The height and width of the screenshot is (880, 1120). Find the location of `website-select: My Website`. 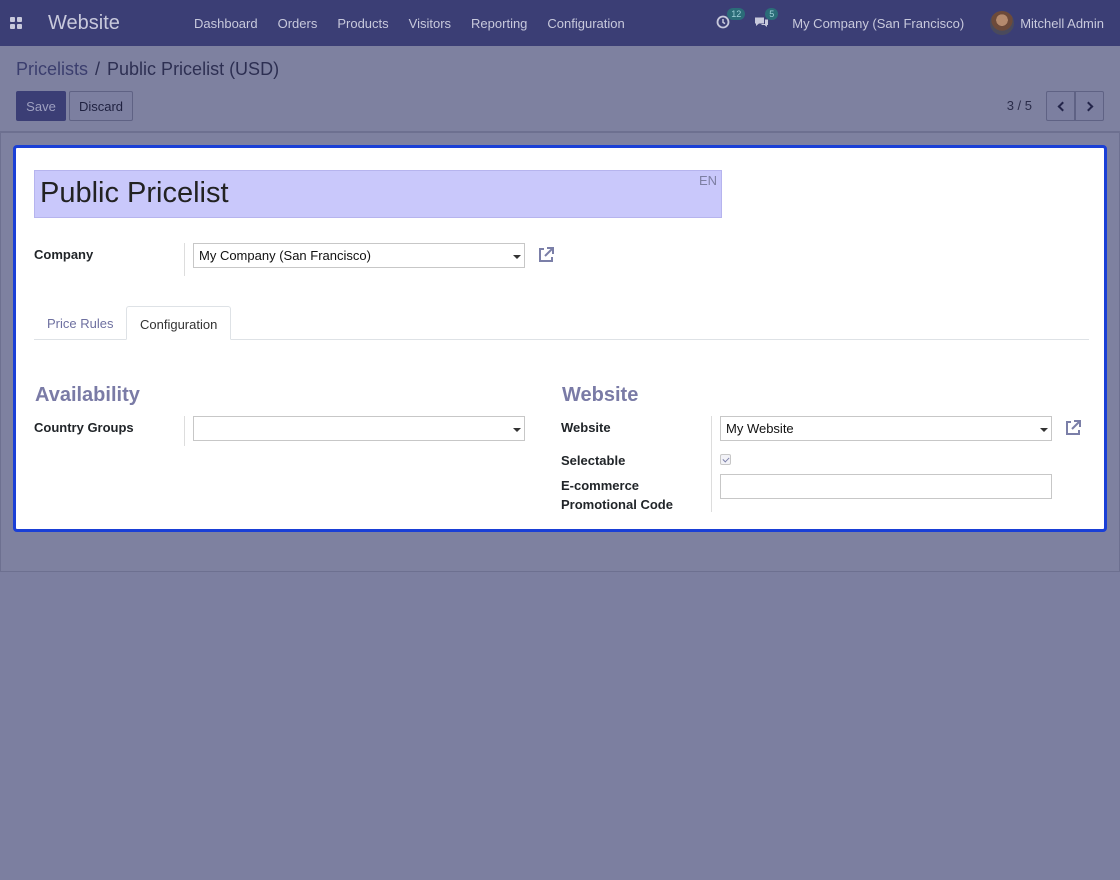

website-select: My Website is located at coordinates (886, 428).